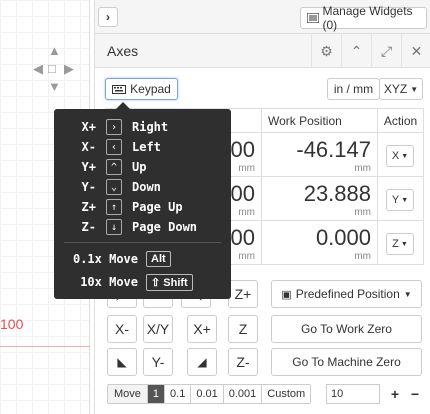 Image resolution: width=430 pixels, height=414 pixels. What do you see at coordinates (88, 167) in the screenshot?
I see `shortcut-axis: Y+` at bounding box center [88, 167].